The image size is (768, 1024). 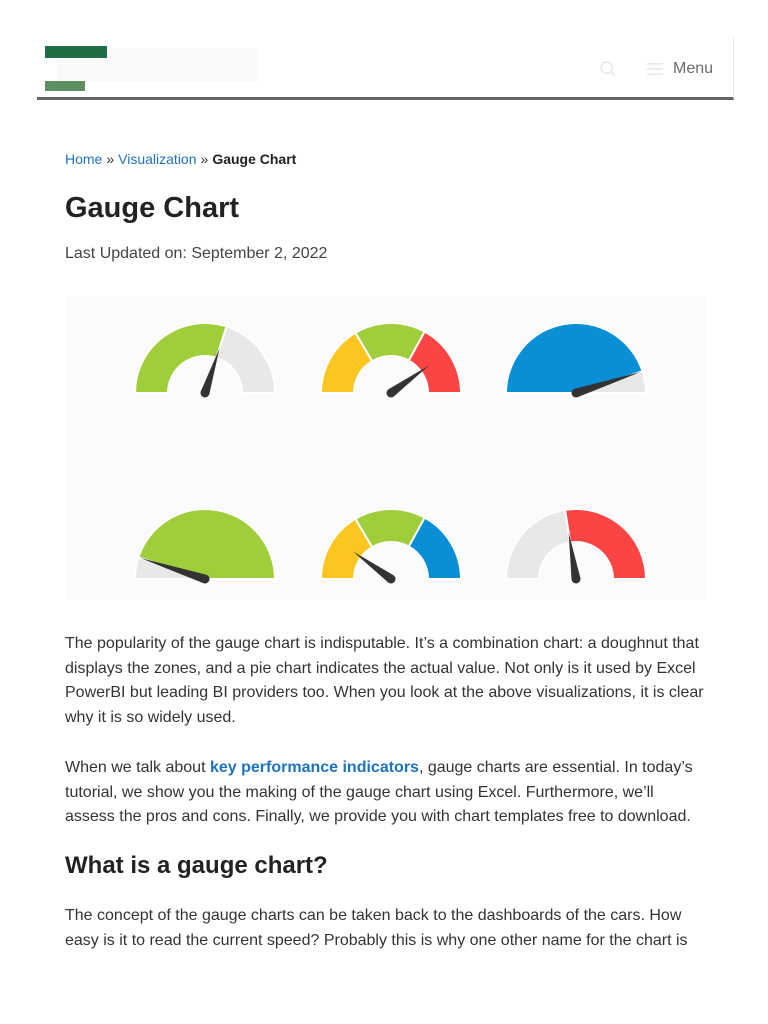 What do you see at coordinates (655, 69) in the screenshot?
I see `hamburger-icon` at bounding box center [655, 69].